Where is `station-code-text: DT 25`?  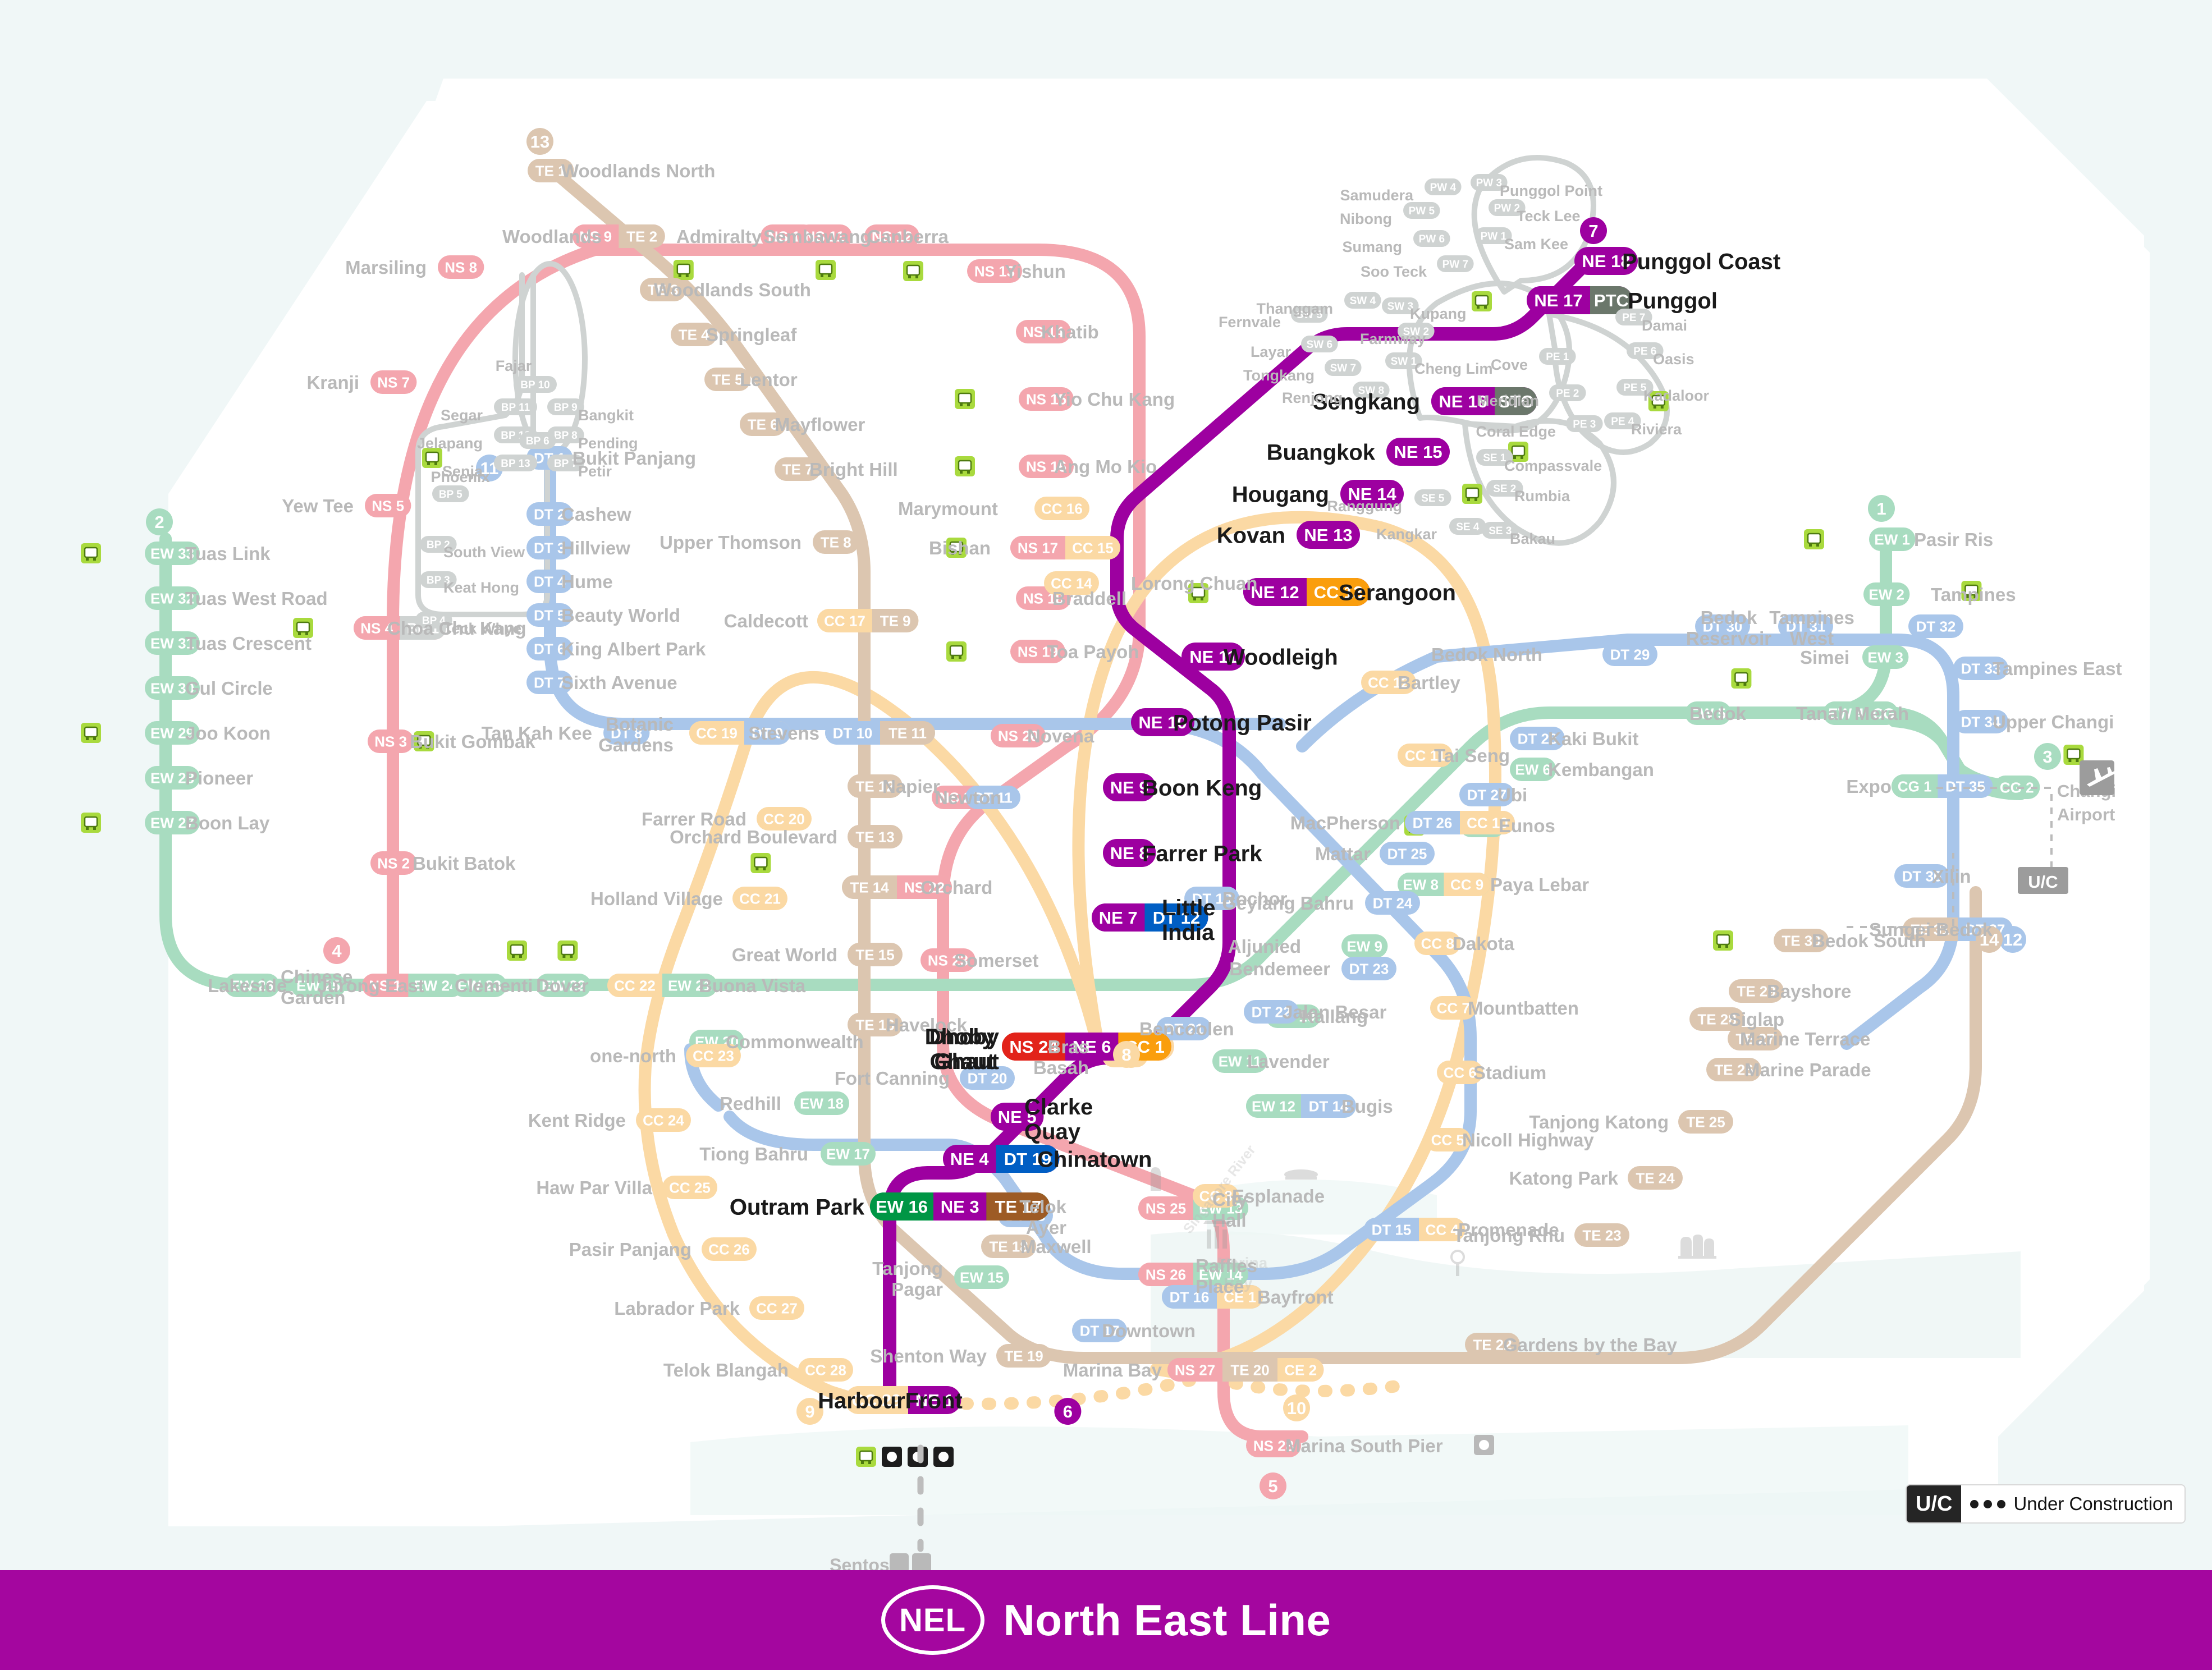
station-code-text: DT 25 is located at coordinates (1407, 853).